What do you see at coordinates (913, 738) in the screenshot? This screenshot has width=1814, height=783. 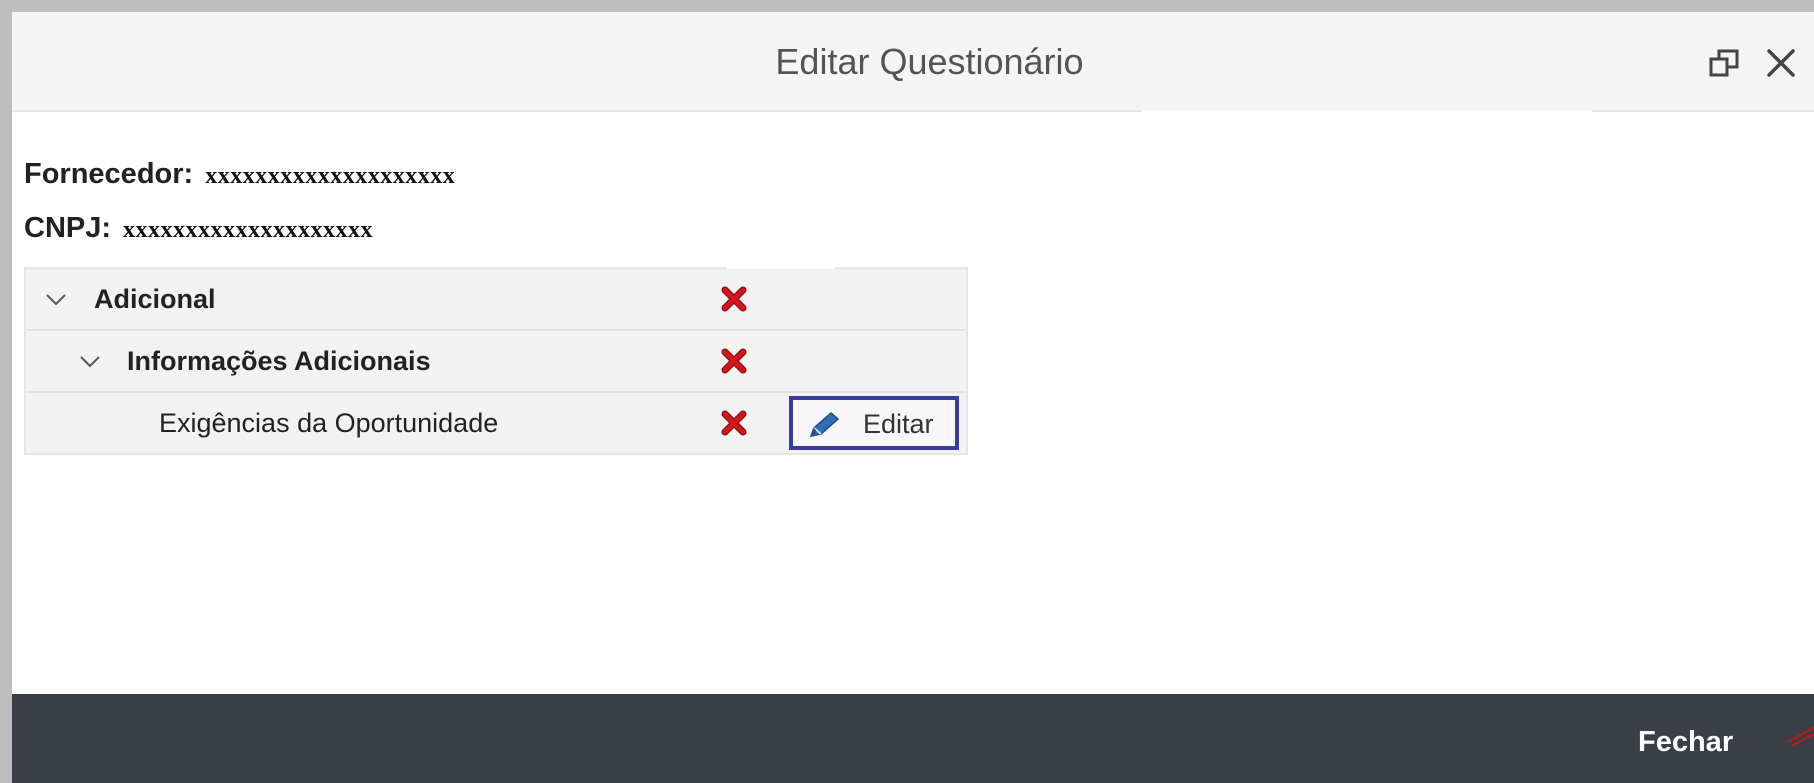 I see `dialog-footer: Fechar` at bounding box center [913, 738].